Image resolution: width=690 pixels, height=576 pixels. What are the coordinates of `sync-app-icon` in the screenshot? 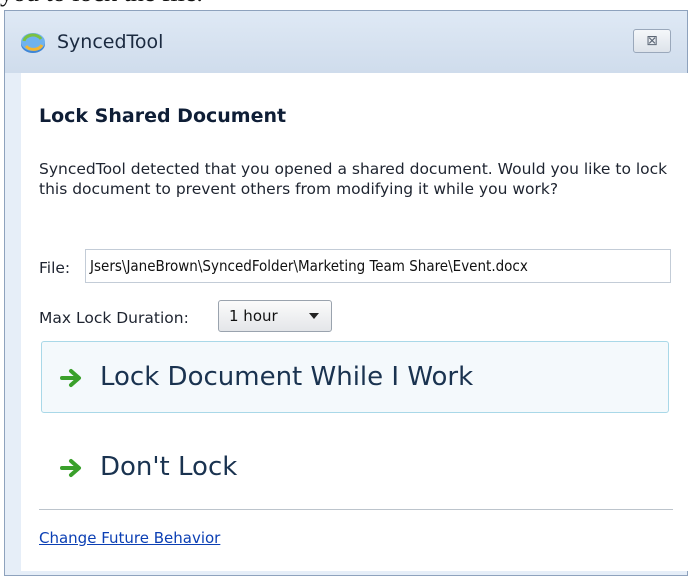 It's located at (33, 43).